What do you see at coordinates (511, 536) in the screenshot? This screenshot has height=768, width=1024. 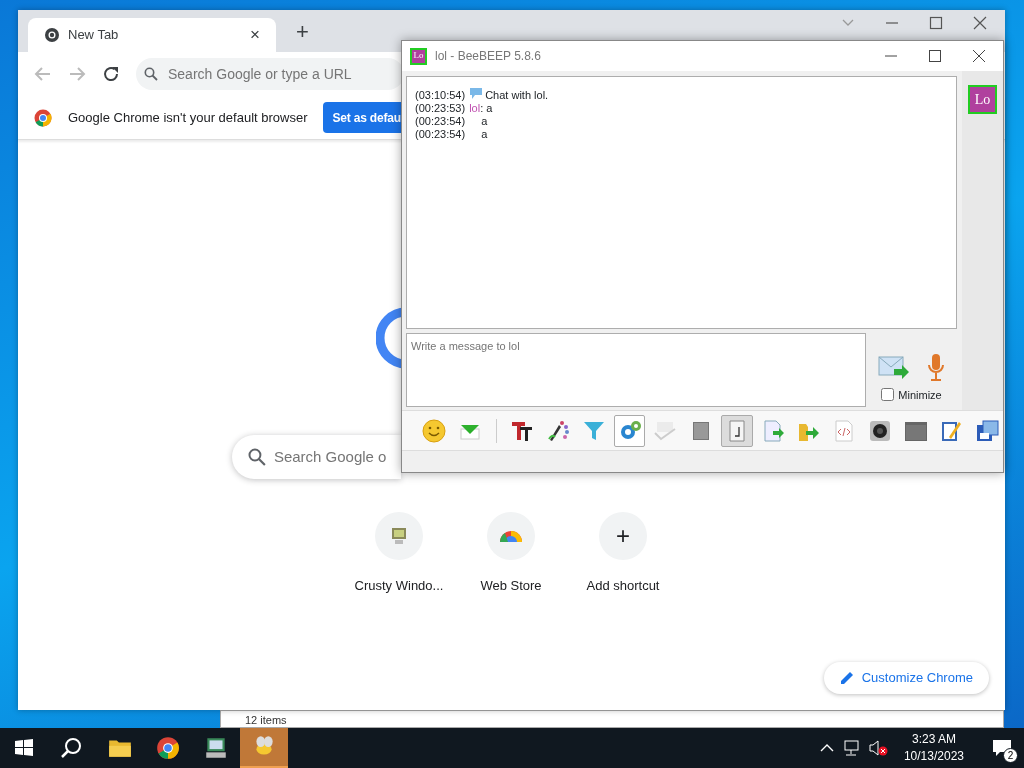 I see `store-icon` at bounding box center [511, 536].